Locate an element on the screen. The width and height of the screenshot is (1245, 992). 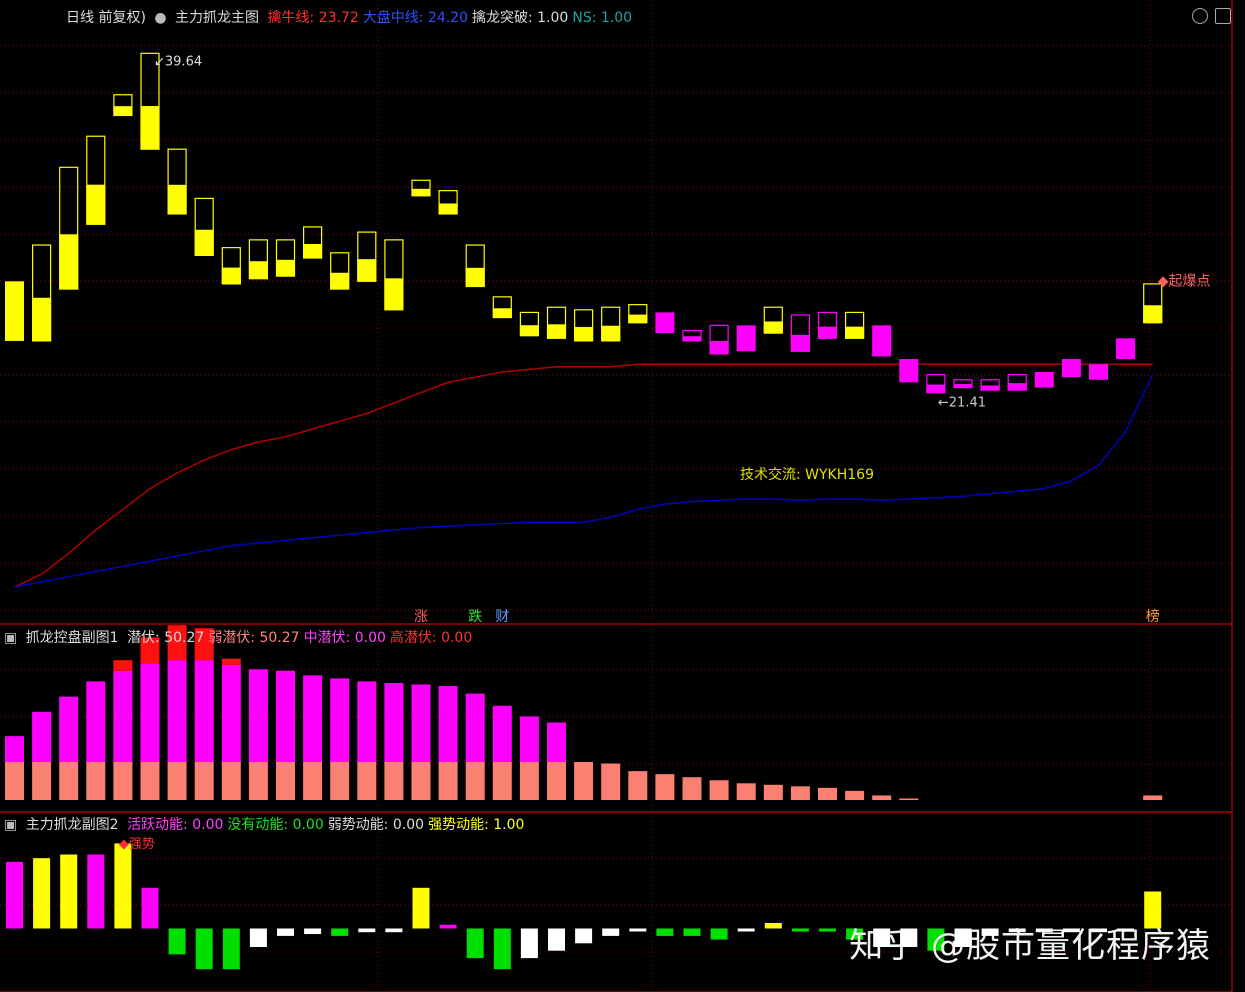
watermark: 知乎 @股市量化程序猿 is located at coordinates (1030, 946).